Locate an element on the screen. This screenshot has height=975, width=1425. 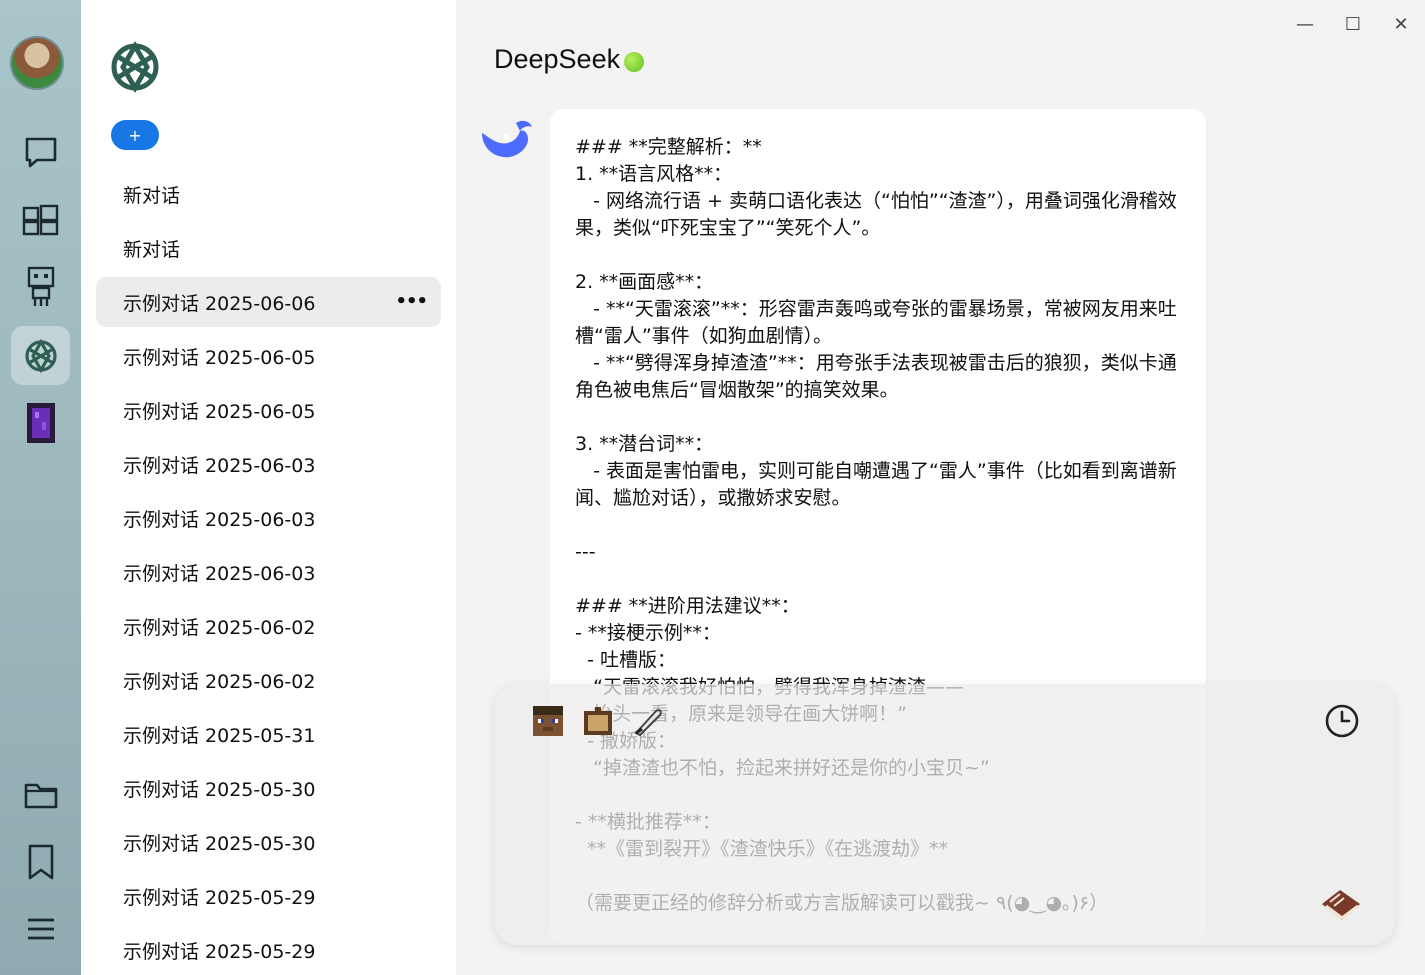
rail-portal-button is located at coordinates (40, 422).